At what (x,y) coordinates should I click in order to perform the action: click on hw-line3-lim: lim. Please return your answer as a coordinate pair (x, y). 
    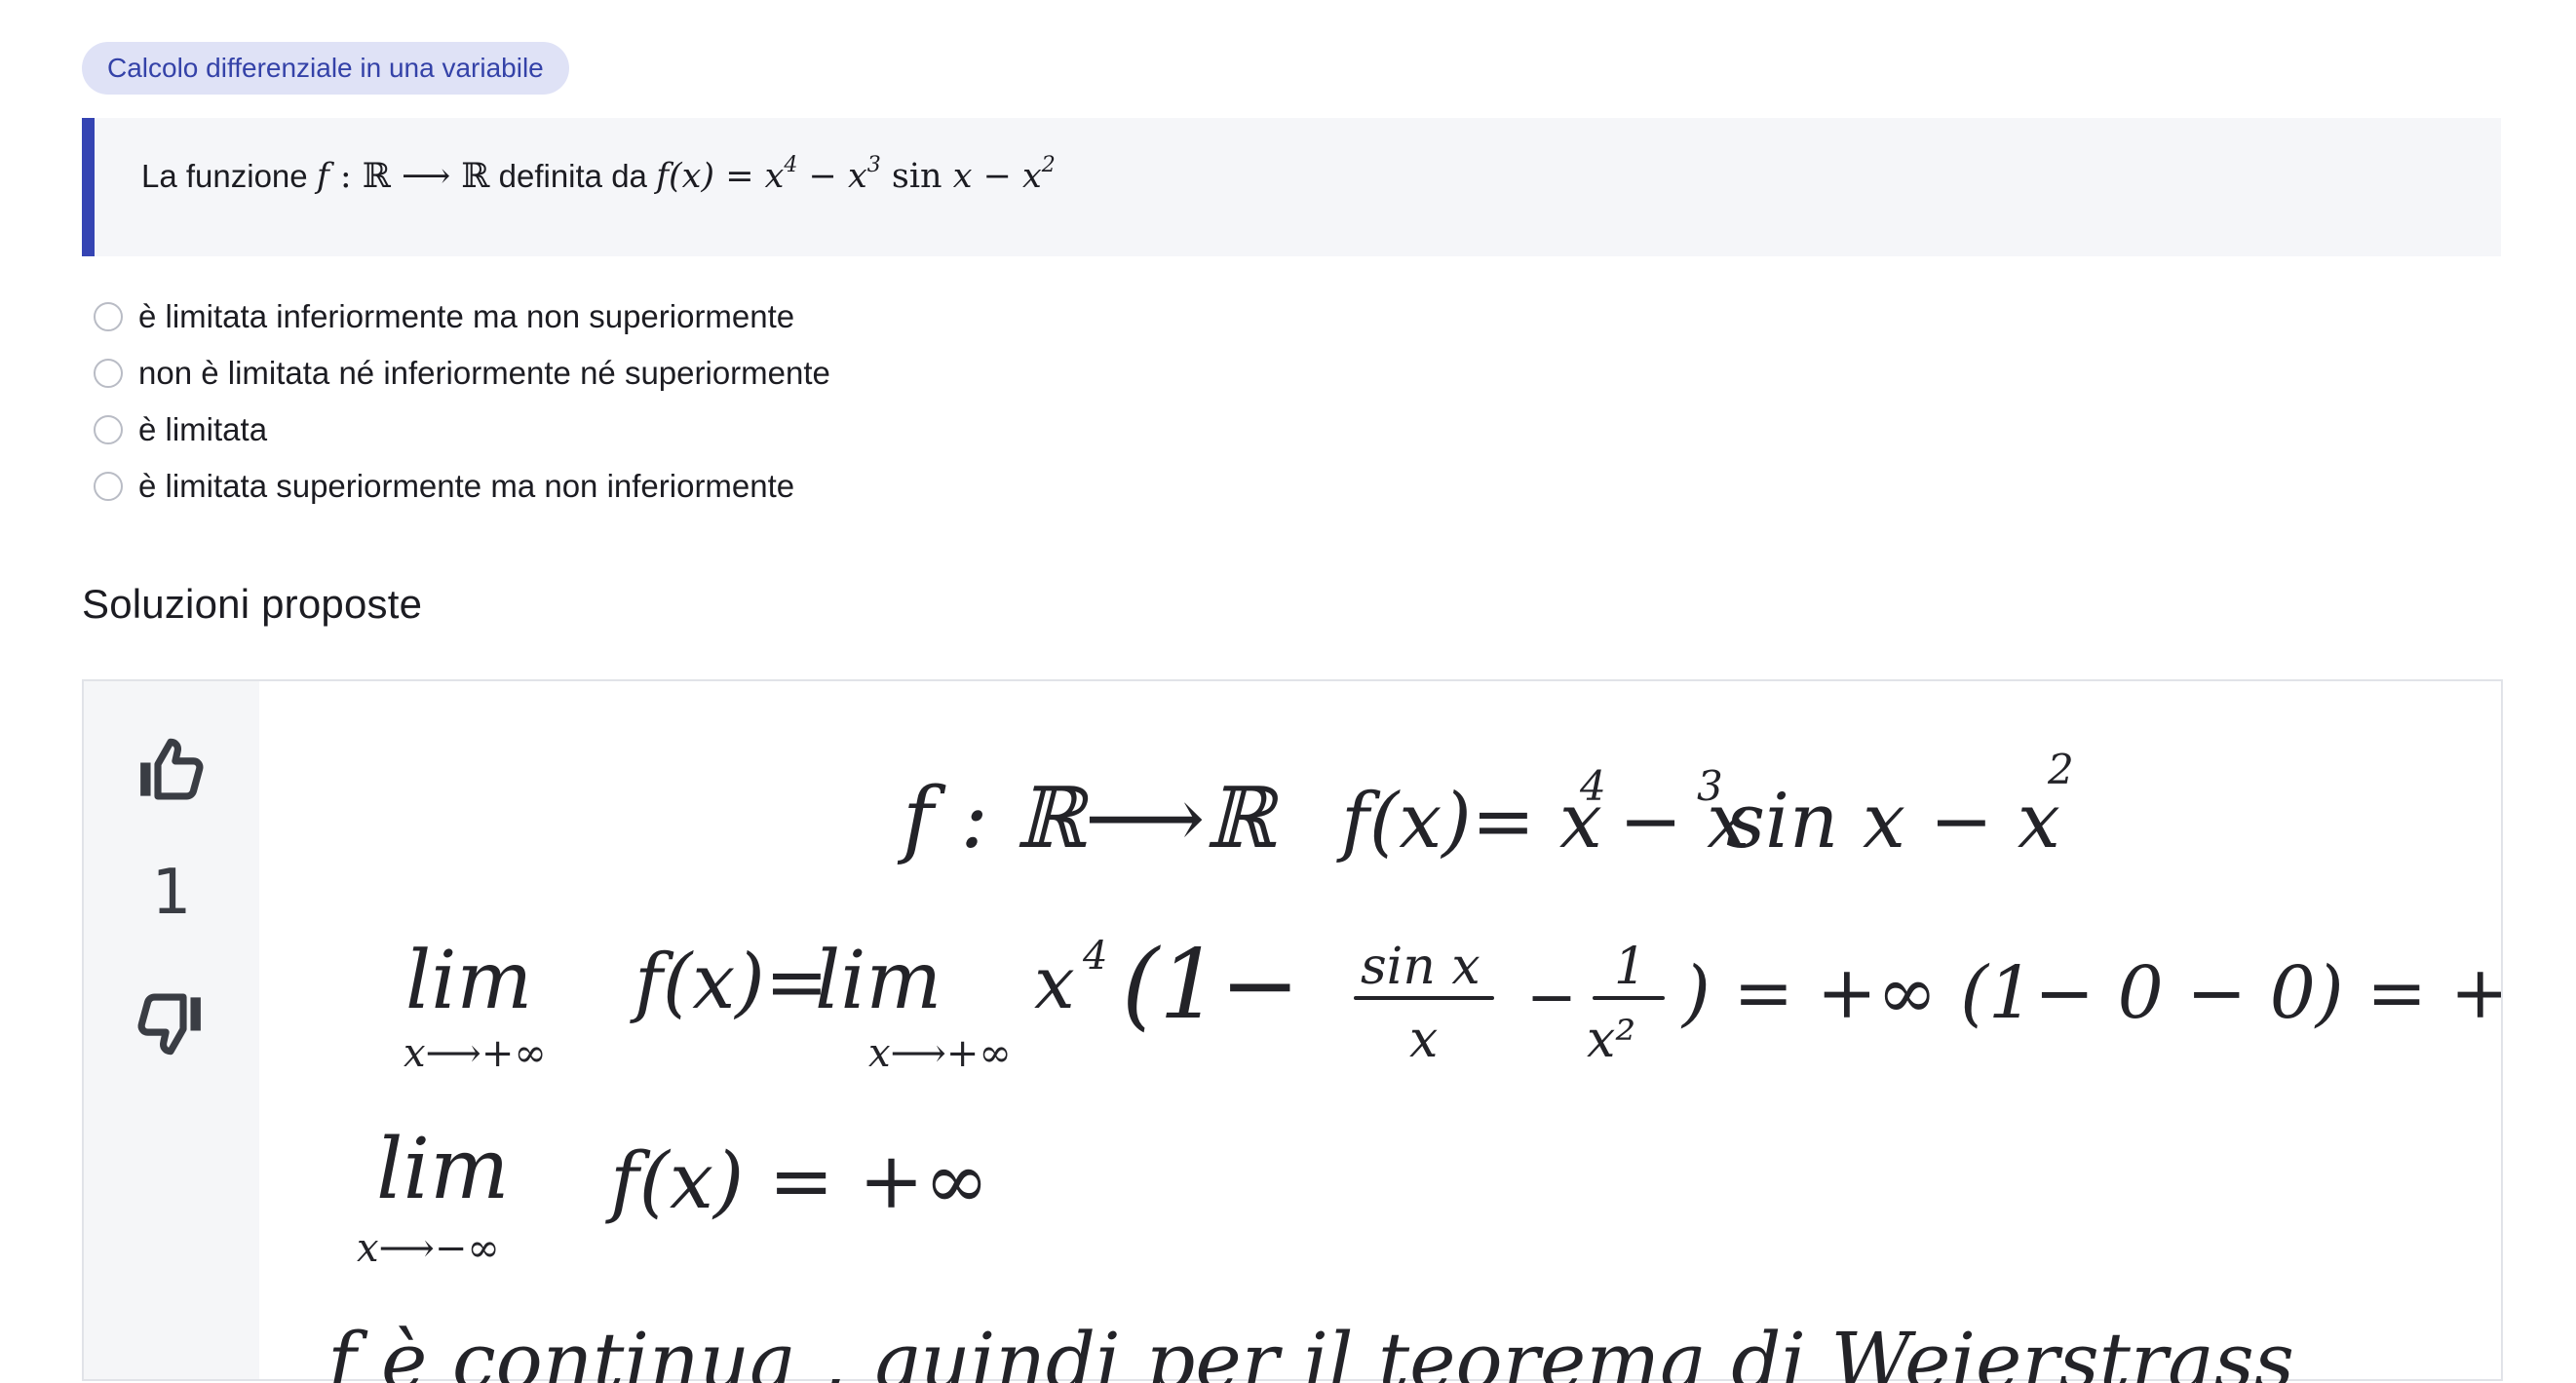
    Looking at the image, I should click on (443, 1169).